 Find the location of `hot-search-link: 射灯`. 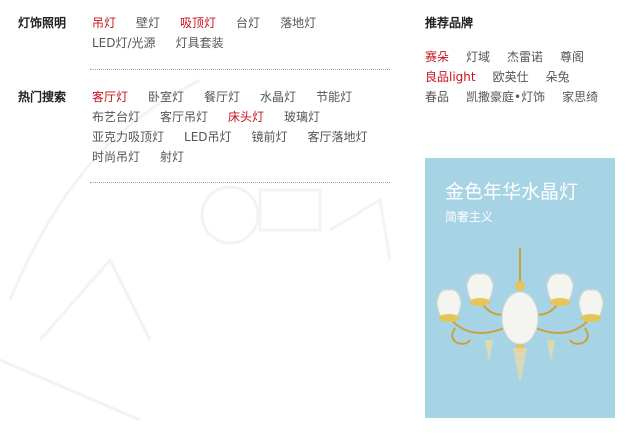

hot-search-link: 射灯 is located at coordinates (172, 157).